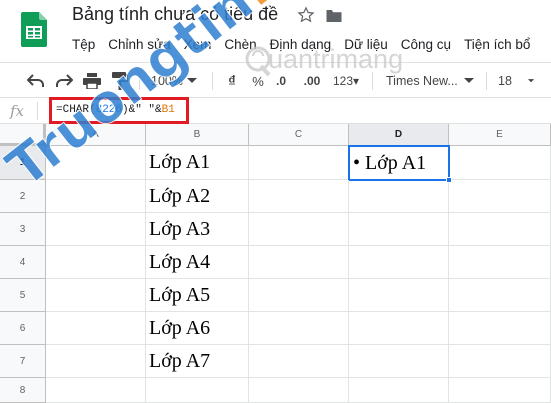 Image resolution: width=551 pixels, height=403 pixels. I want to click on cell-c4, so click(299, 262).